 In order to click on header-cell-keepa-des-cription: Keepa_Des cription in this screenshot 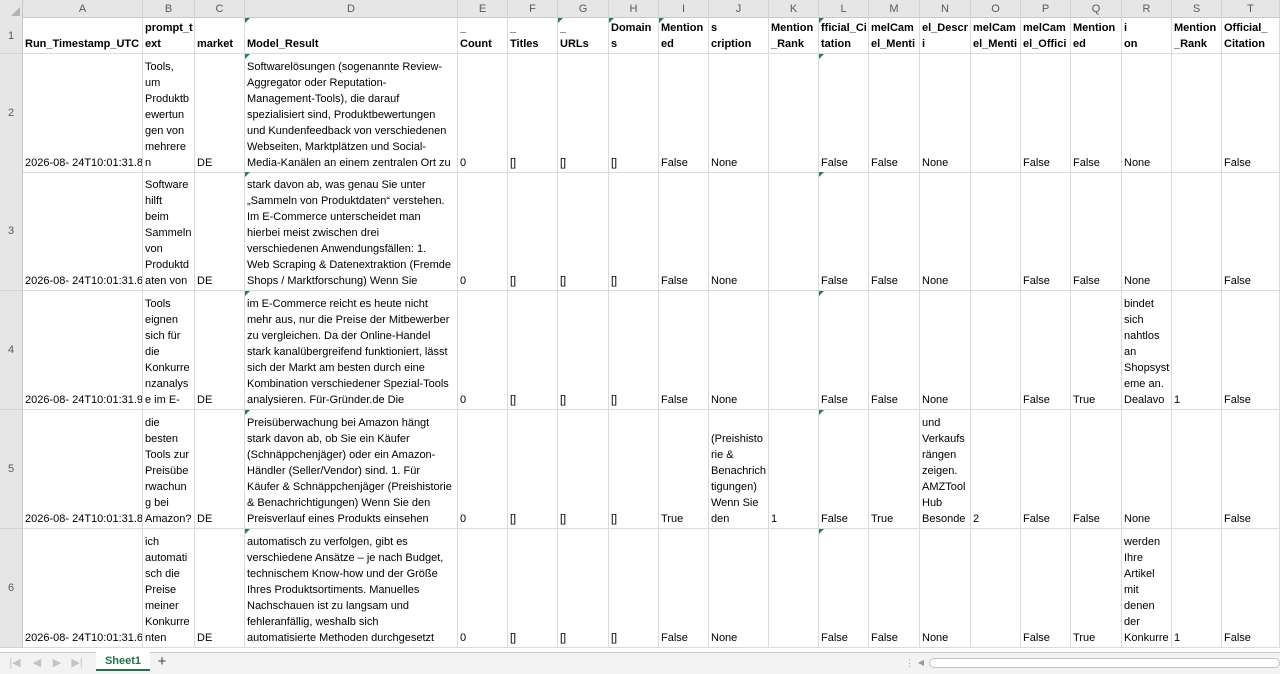, I will do `click(739, 36)`.